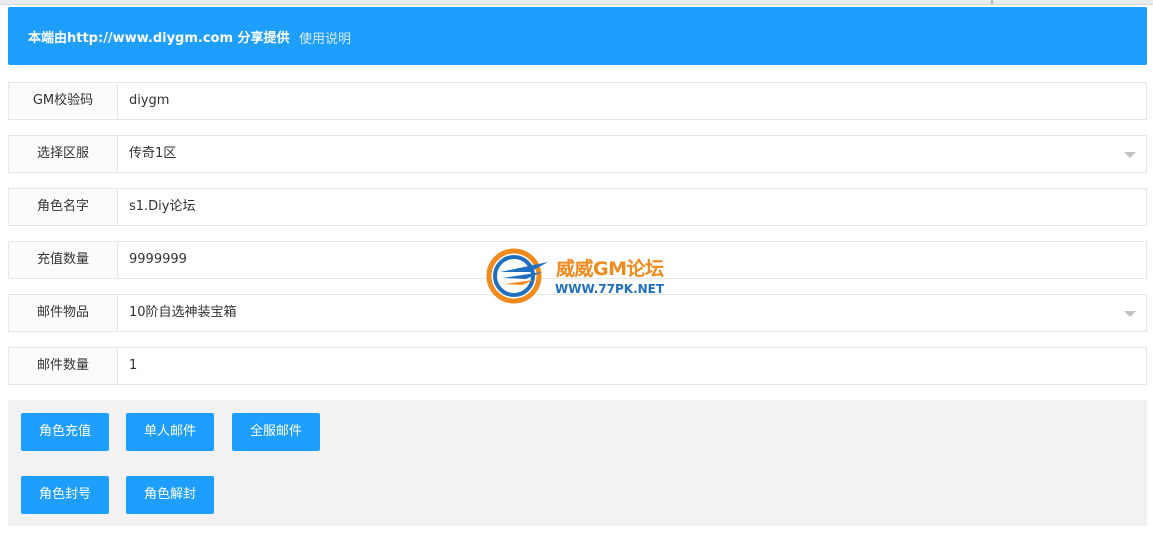 This screenshot has width=1153, height=551. What do you see at coordinates (276, 432) in the screenshot?
I see `all-mail-button: 全服邮件` at bounding box center [276, 432].